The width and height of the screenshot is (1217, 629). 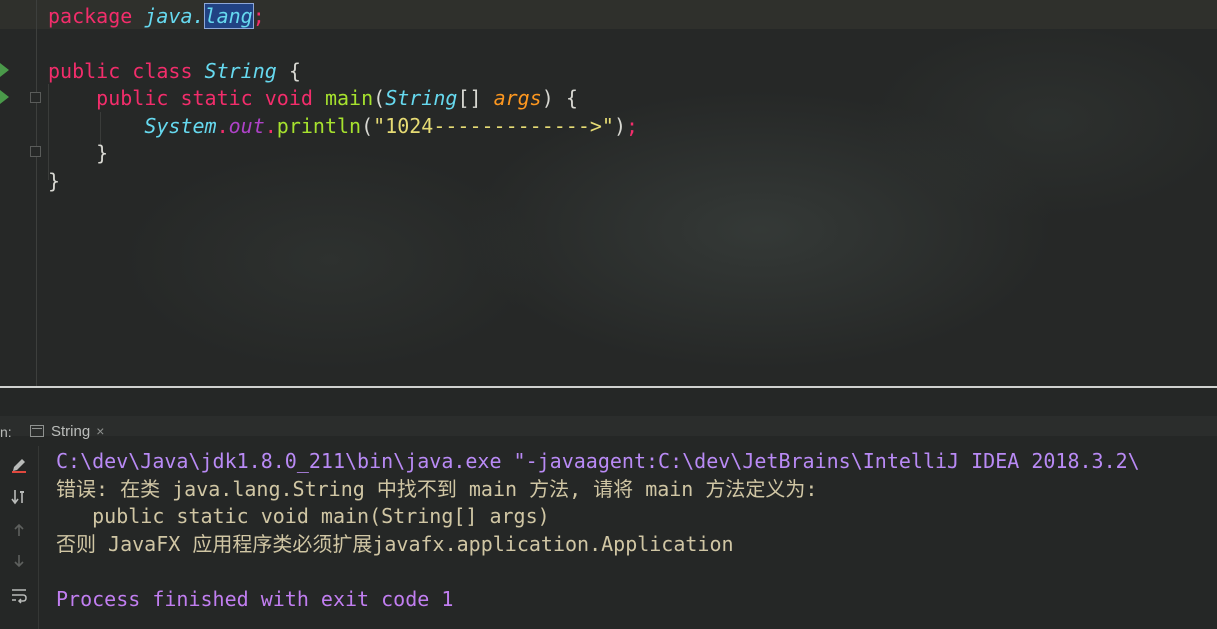 What do you see at coordinates (19, 595) in the screenshot?
I see `soft-wrap-icon` at bounding box center [19, 595].